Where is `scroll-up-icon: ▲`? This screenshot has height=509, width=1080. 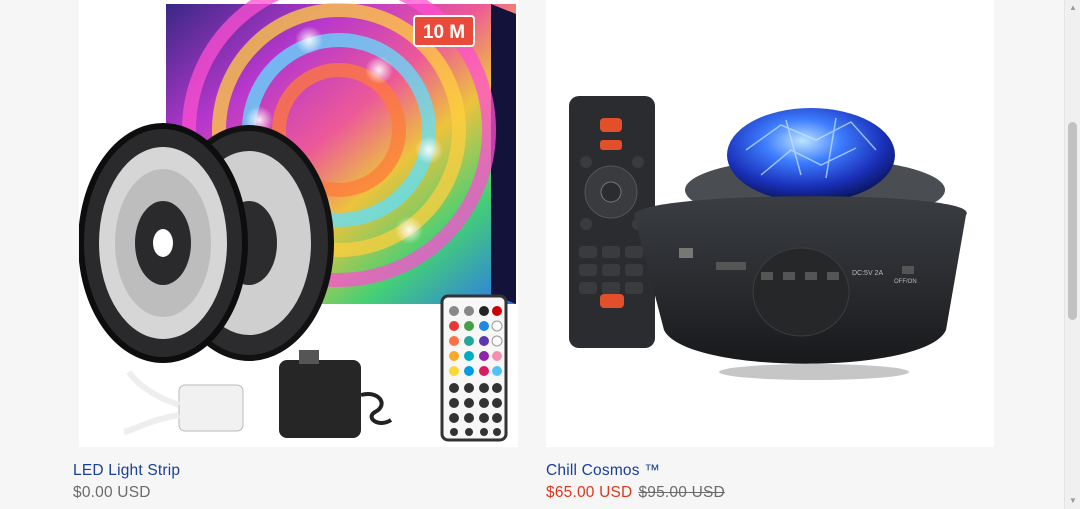 scroll-up-icon: ▲ is located at coordinates (1072, 8).